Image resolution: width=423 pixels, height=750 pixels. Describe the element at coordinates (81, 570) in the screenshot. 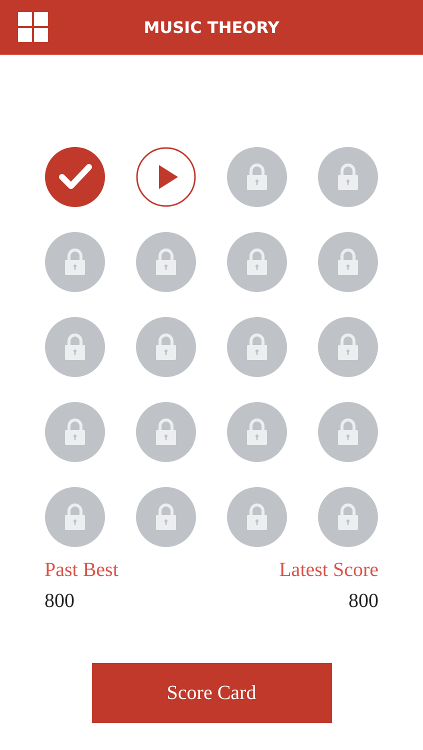

I see `past-best-label: Past Best` at that location.